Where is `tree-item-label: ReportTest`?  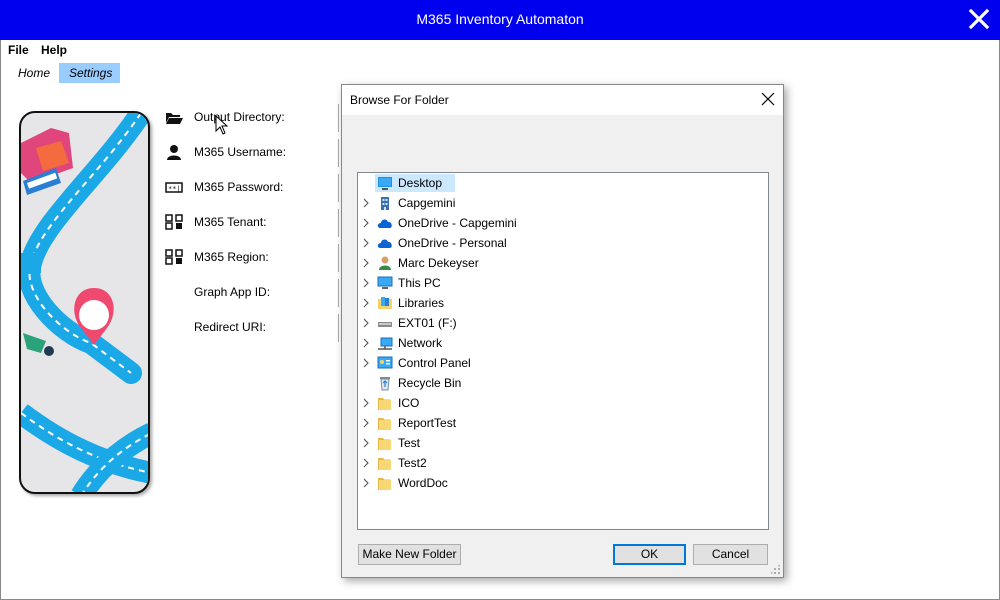
tree-item-label: ReportTest is located at coordinates (427, 423).